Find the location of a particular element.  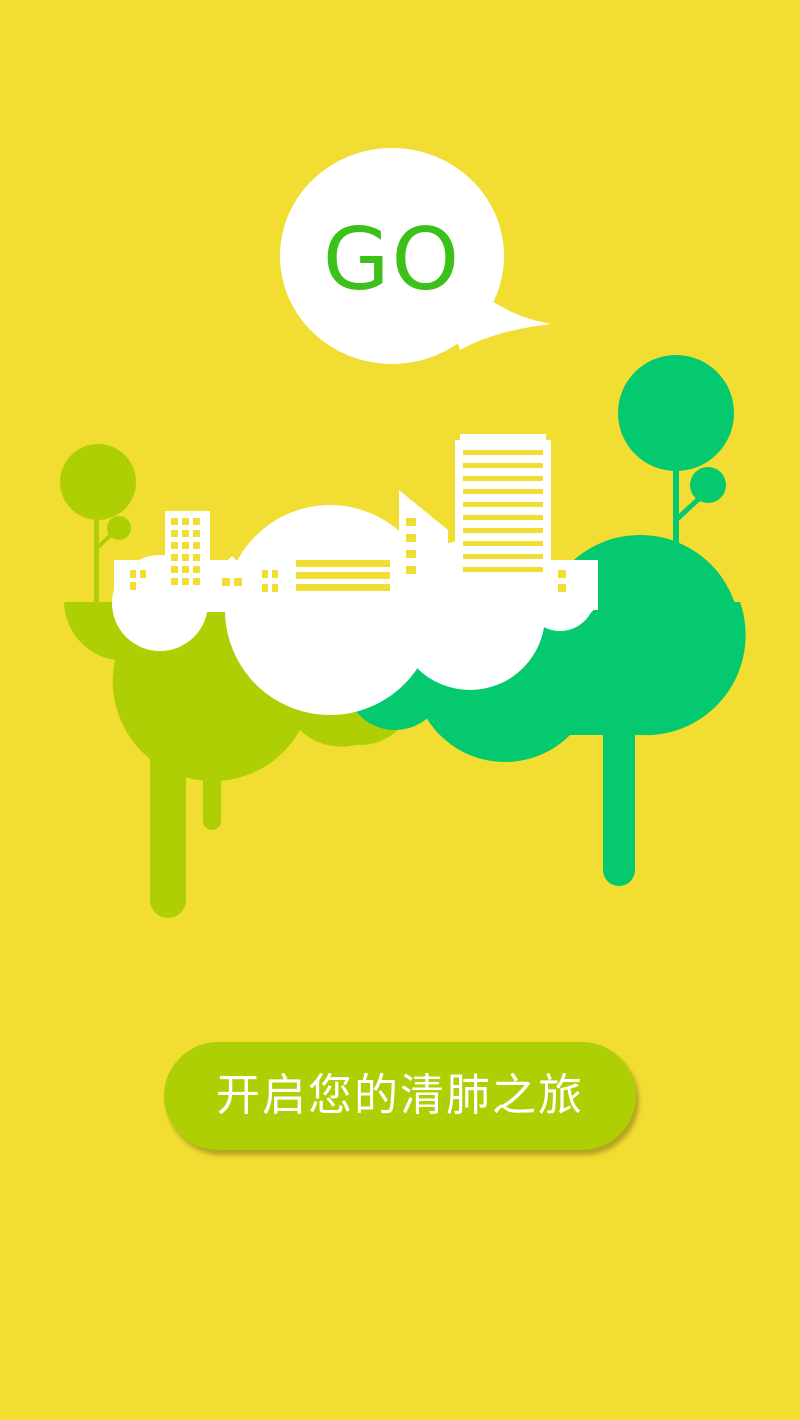

start-journey-button: 开启您的清肺之旅 is located at coordinates (400, 1096).